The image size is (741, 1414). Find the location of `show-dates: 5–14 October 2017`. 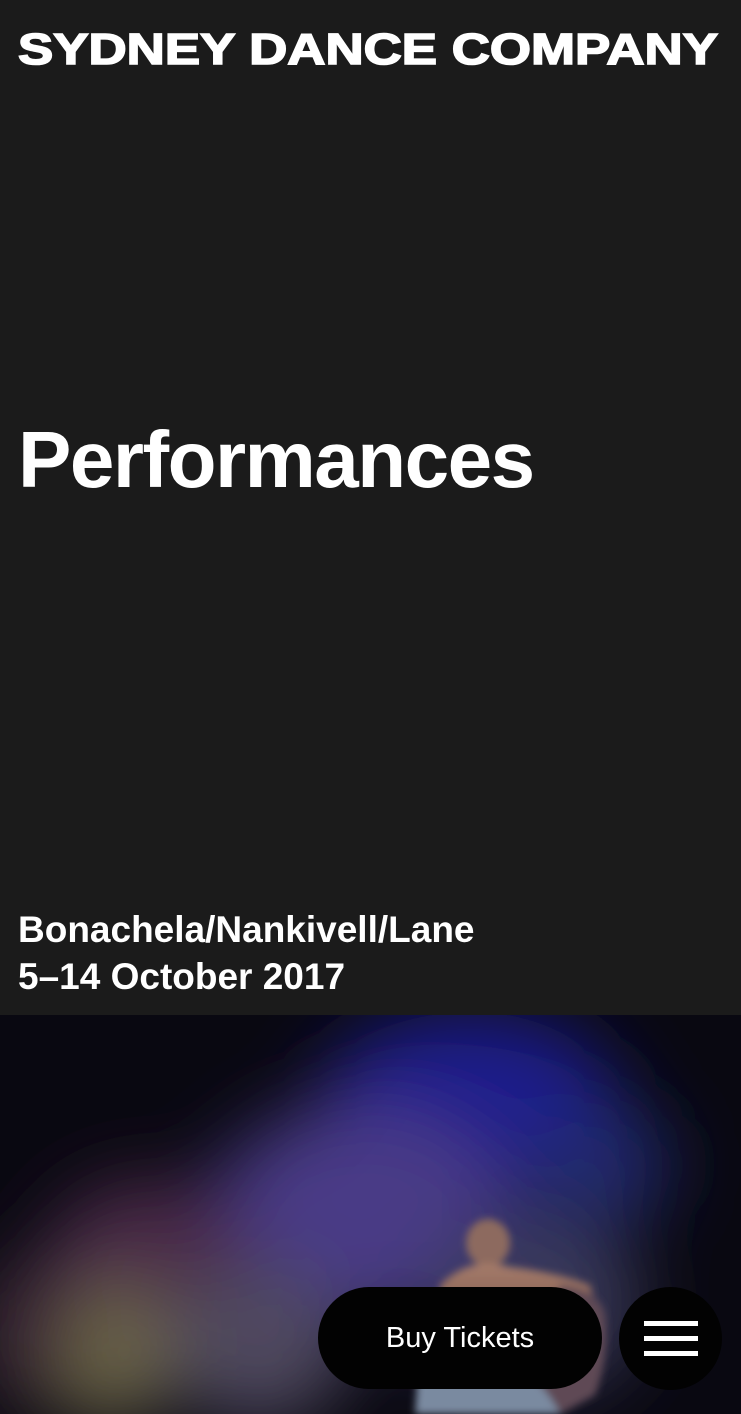

show-dates: 5–14 October 2017 is located at coordinates (182, 976).